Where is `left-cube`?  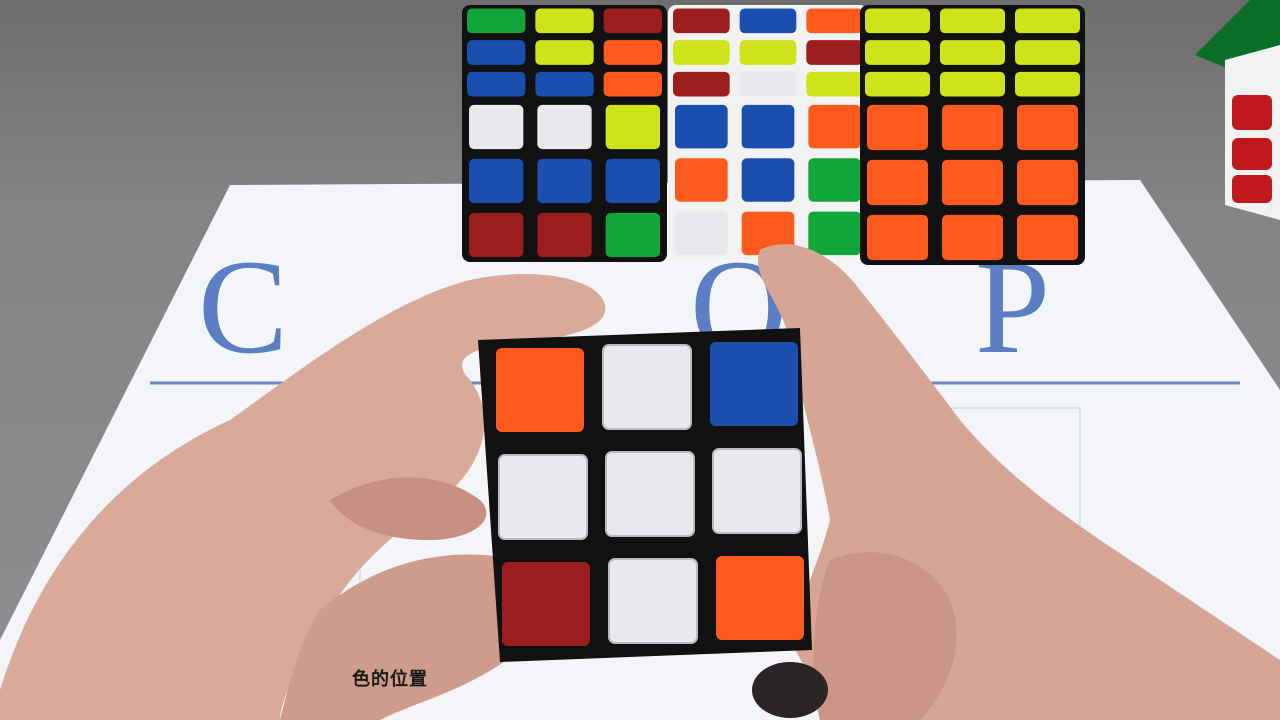
left-cube is located at coordinates (564, 133).